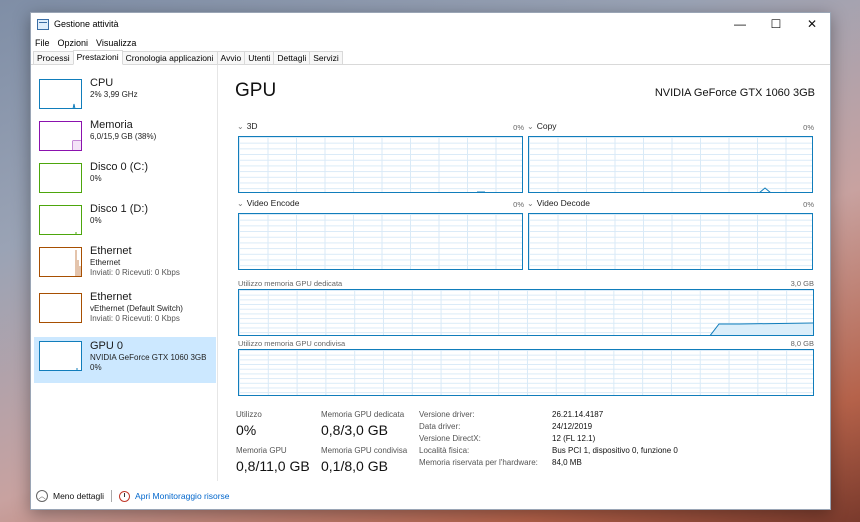 This screenshot has width=860, height=522. I want to click on graph-video-decode-label: ⌄ Video Decode, so click(558, 203).